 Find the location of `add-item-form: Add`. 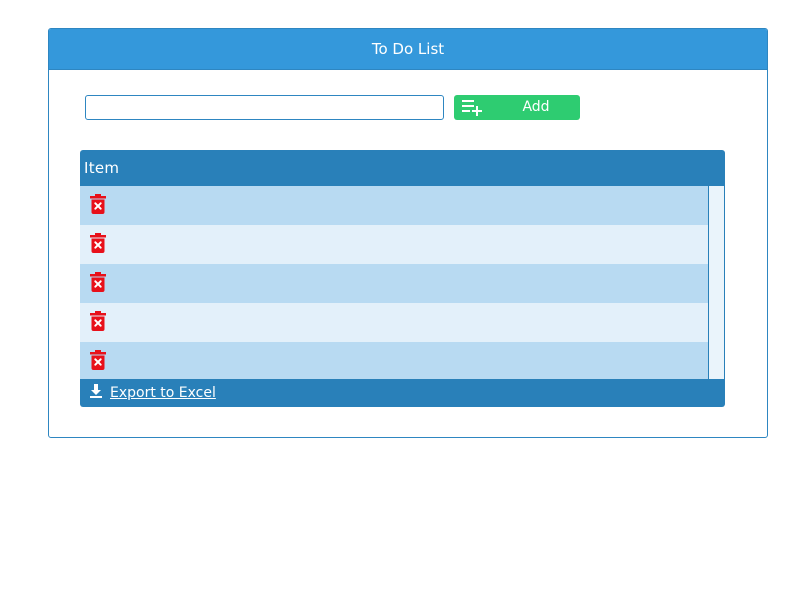

add-item-form: Add is located at coordinates (335, 108).